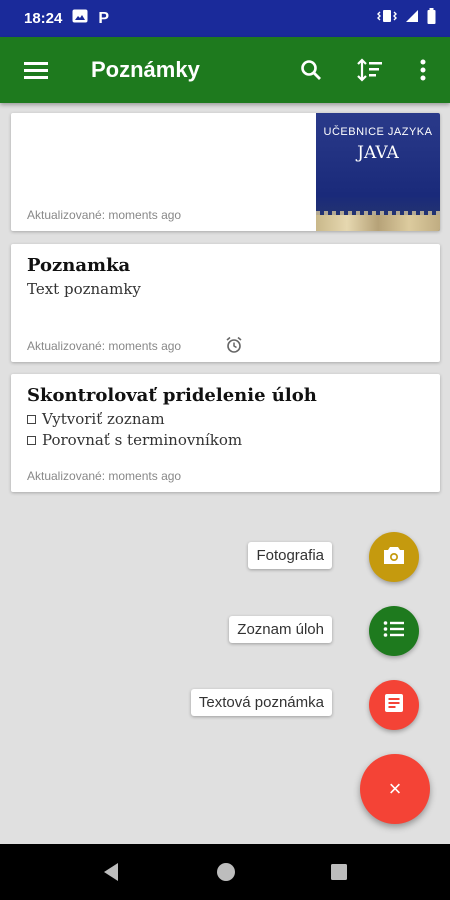 Image resolution: width=450 pixels, height=900 pixels. I want to click on back-icon, so click(111, 872).